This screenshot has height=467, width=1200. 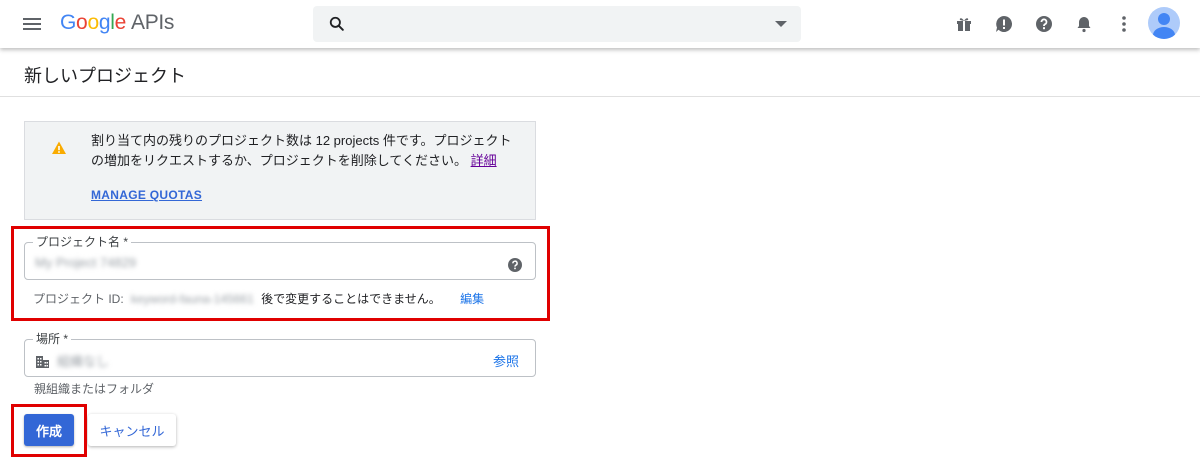 I want to click on search-icon, so click(x=336, y=23).